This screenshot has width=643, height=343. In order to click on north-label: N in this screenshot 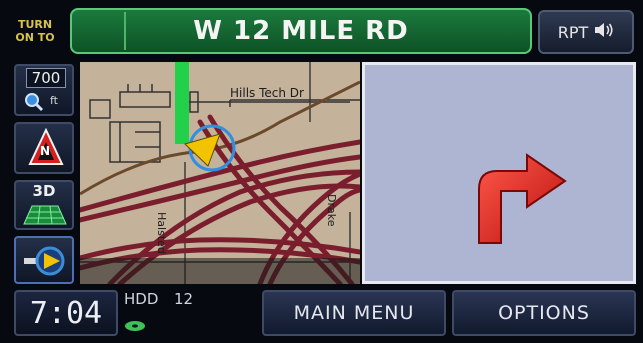, I will do `click(45, 151)`.